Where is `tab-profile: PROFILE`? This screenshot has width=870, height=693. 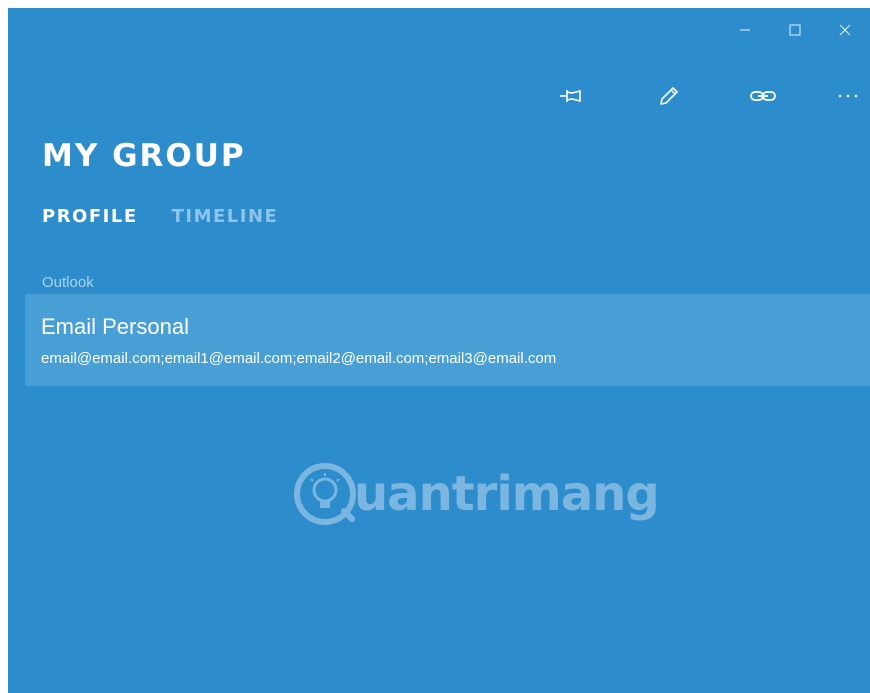
tab-profile: PROFILE is located at coordinates (90, 216).